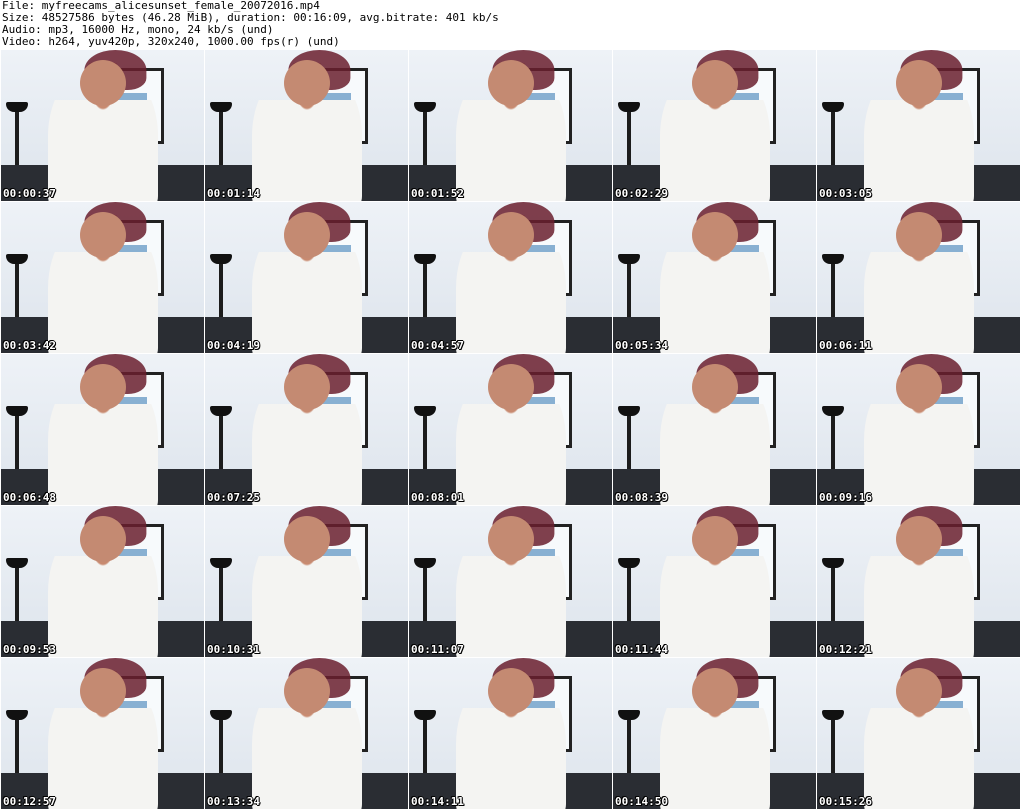 Image resolution: width=1024 pixels, height=811 pixels. What do you see at coordinates (641, 801) in the screenshot?
I see `frame-timestamp: 00:14:50` at bounding box center [641, 801].